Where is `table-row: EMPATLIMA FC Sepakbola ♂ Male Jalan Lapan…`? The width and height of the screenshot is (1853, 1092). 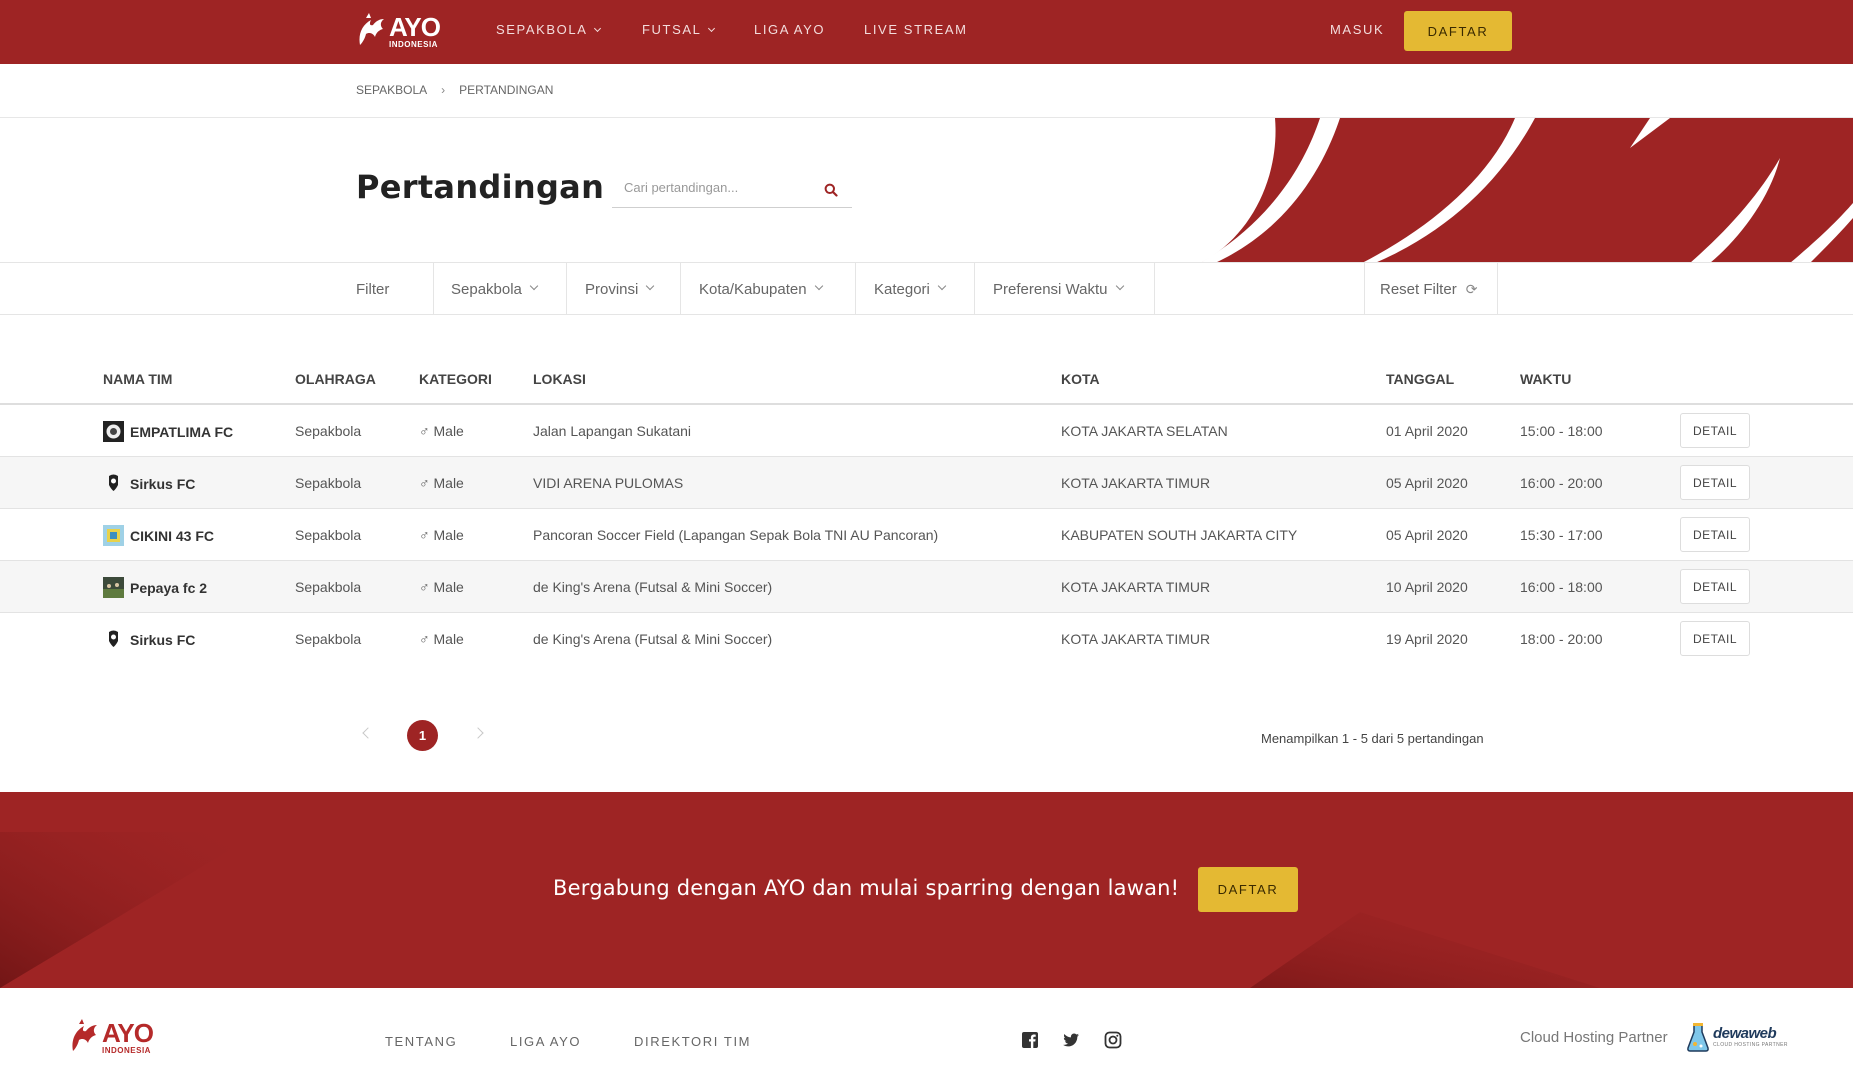
table-row: EMPATLIMA FC Sepakbola ♂ Male Jalan Lapan… is located at coordinates (926, 431).